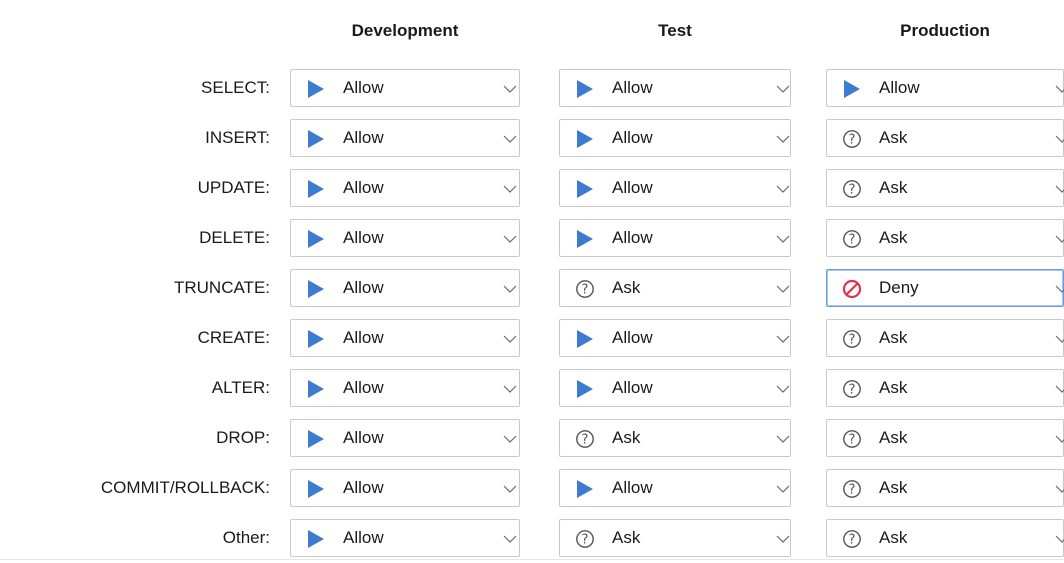  What do you see at coordinates (405, 138) in the screenshot?
I see `insert-development-dropdown: Allow` at bounding box center [405, 138].